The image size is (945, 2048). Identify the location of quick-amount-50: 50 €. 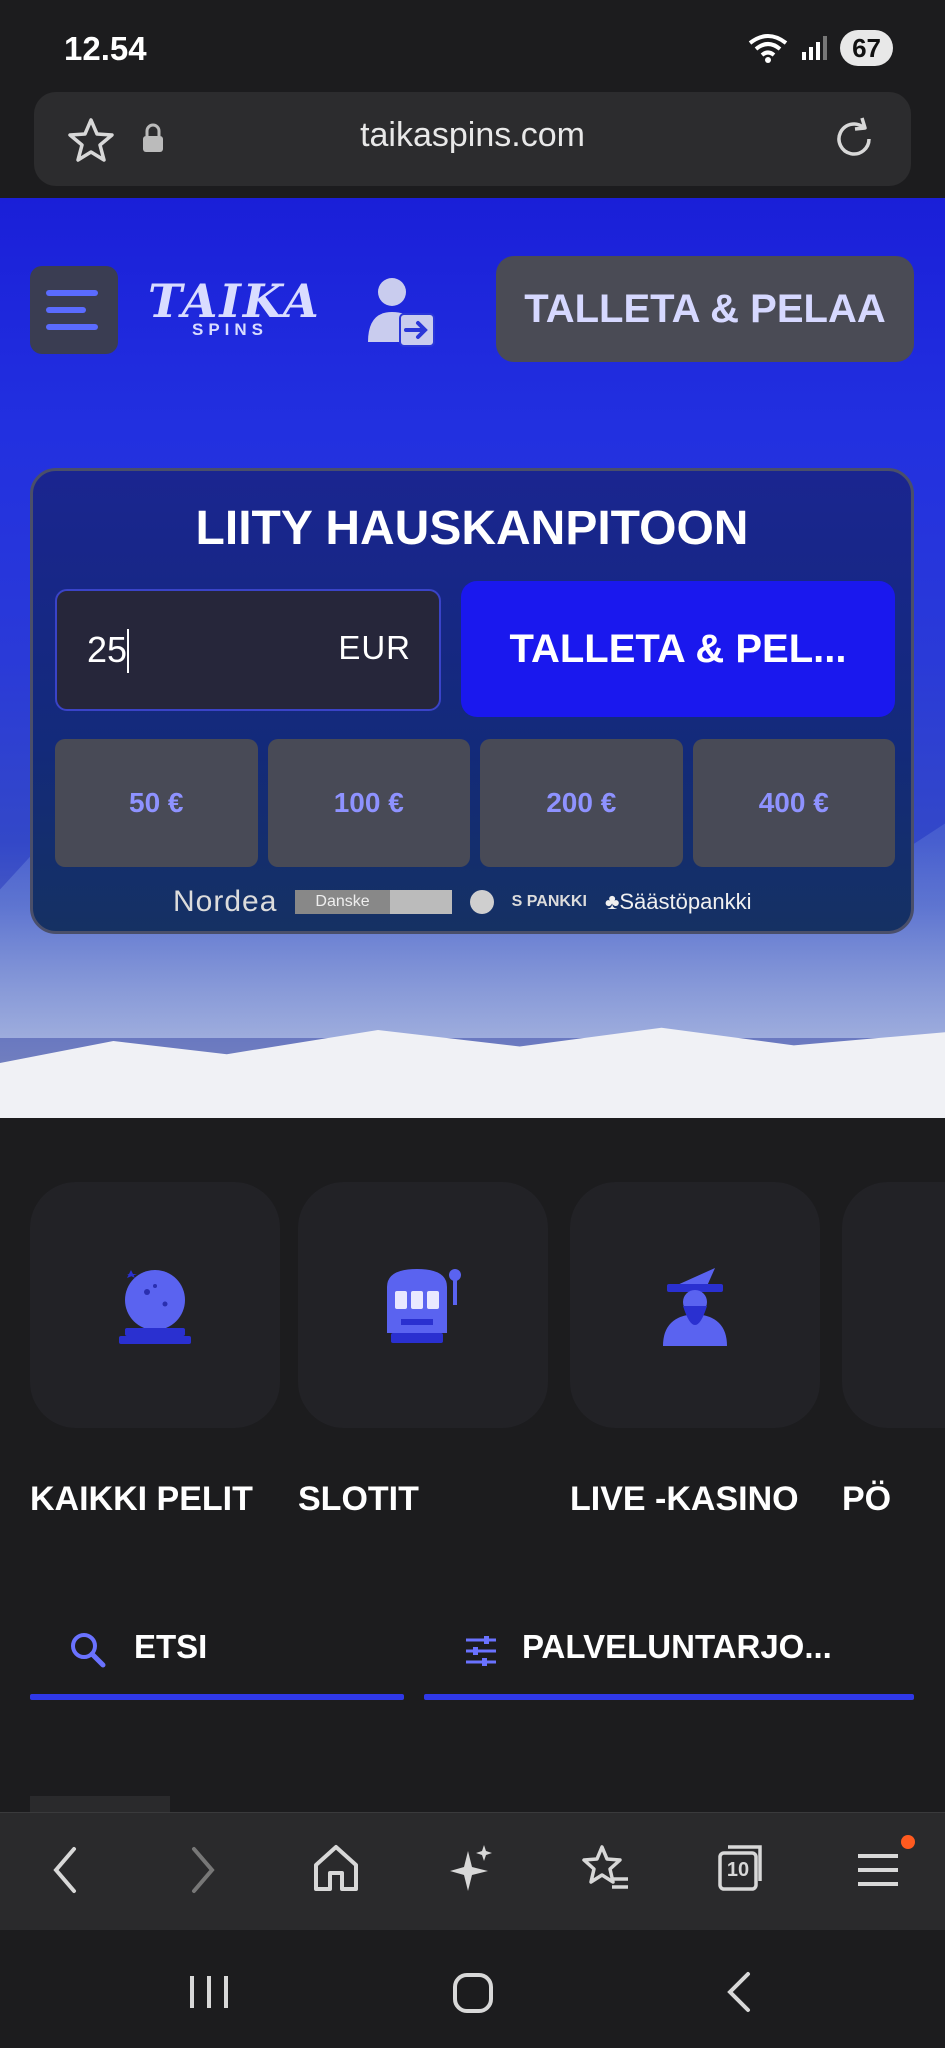
(156, 803).